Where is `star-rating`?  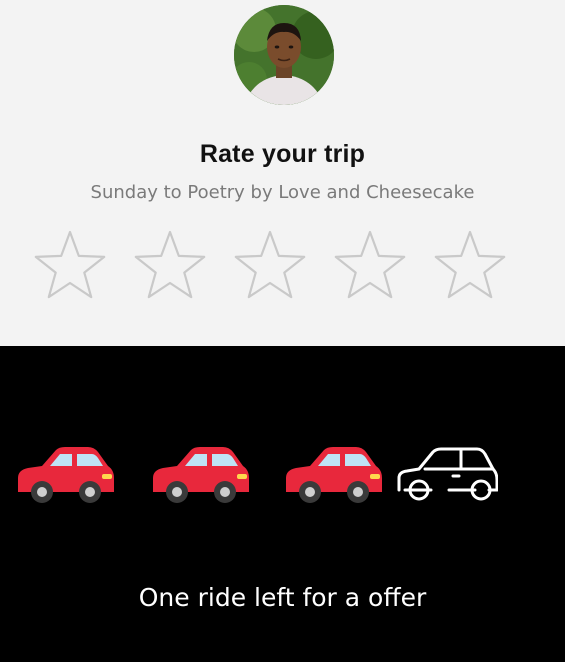 star-rating is located at coordinates (275, 266).